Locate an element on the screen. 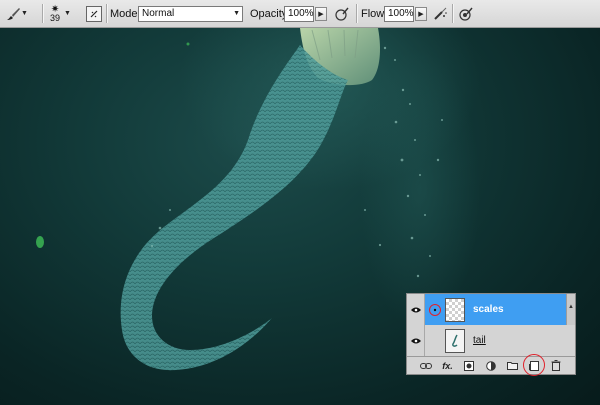  pressure-size-icon is located at coordinates (466, 14).